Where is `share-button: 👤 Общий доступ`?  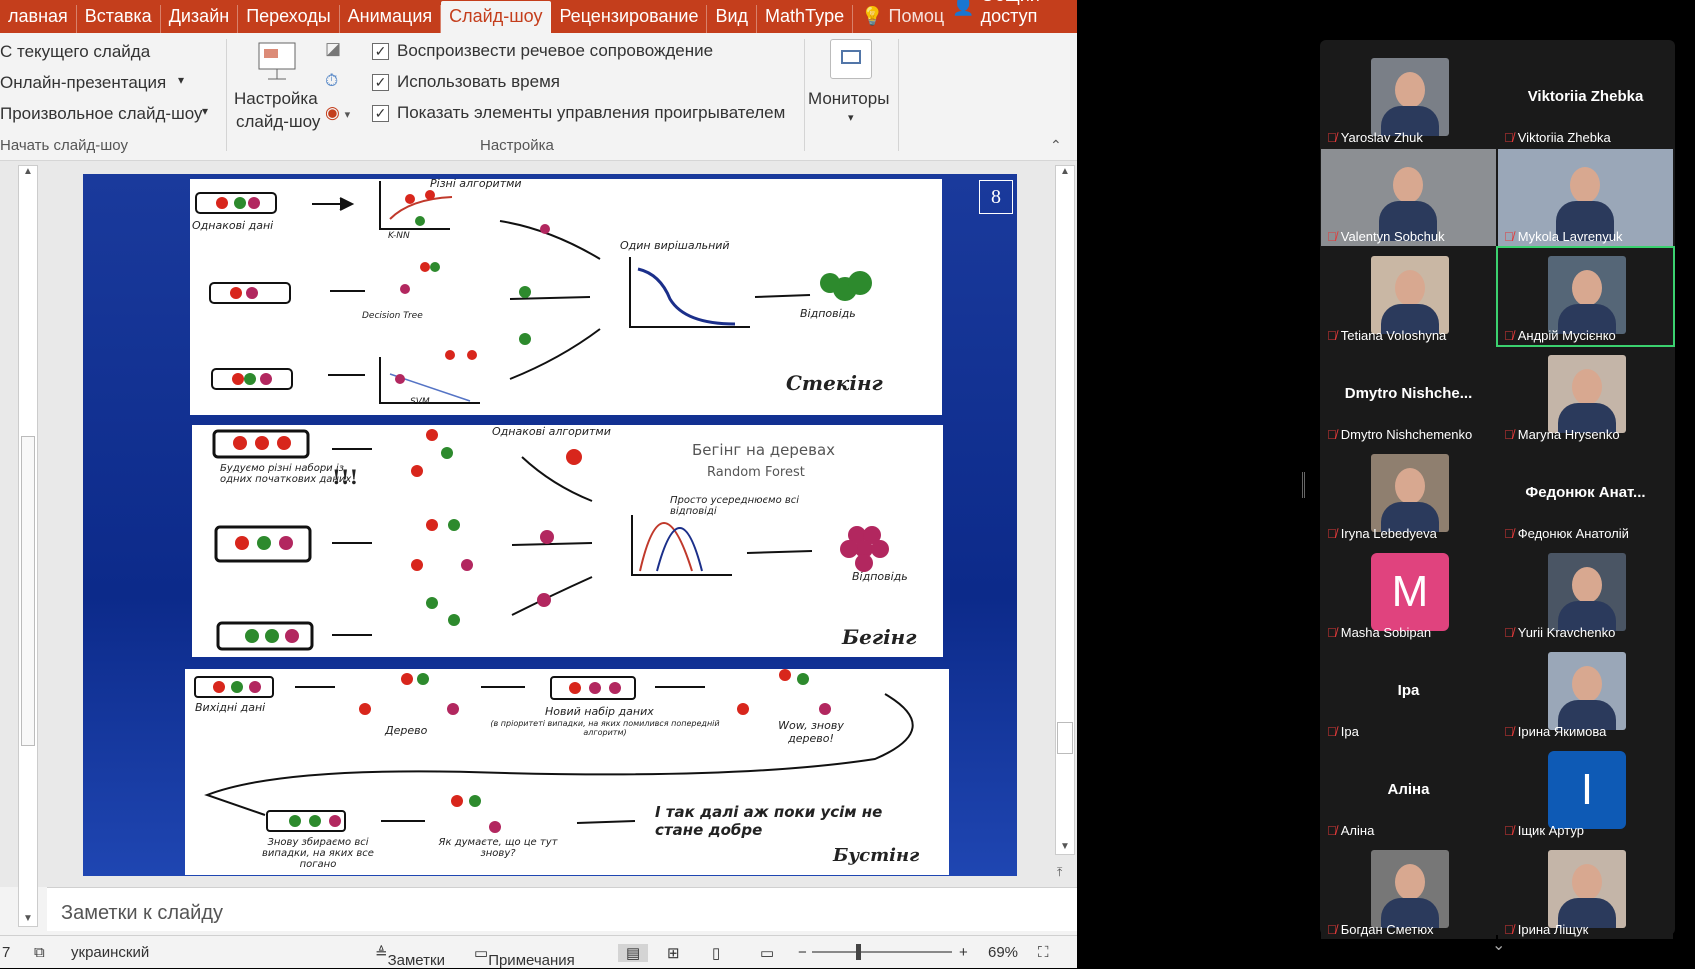
share-button: 👤 Общий доступ is located at coordinates (1003, 16).